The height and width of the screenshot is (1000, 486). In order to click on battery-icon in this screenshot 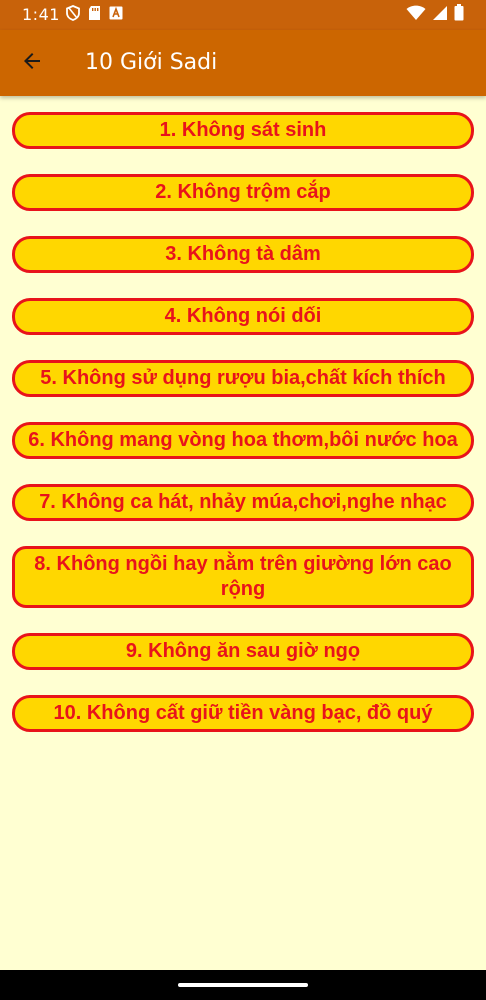, I will do `click(459, 15)`.